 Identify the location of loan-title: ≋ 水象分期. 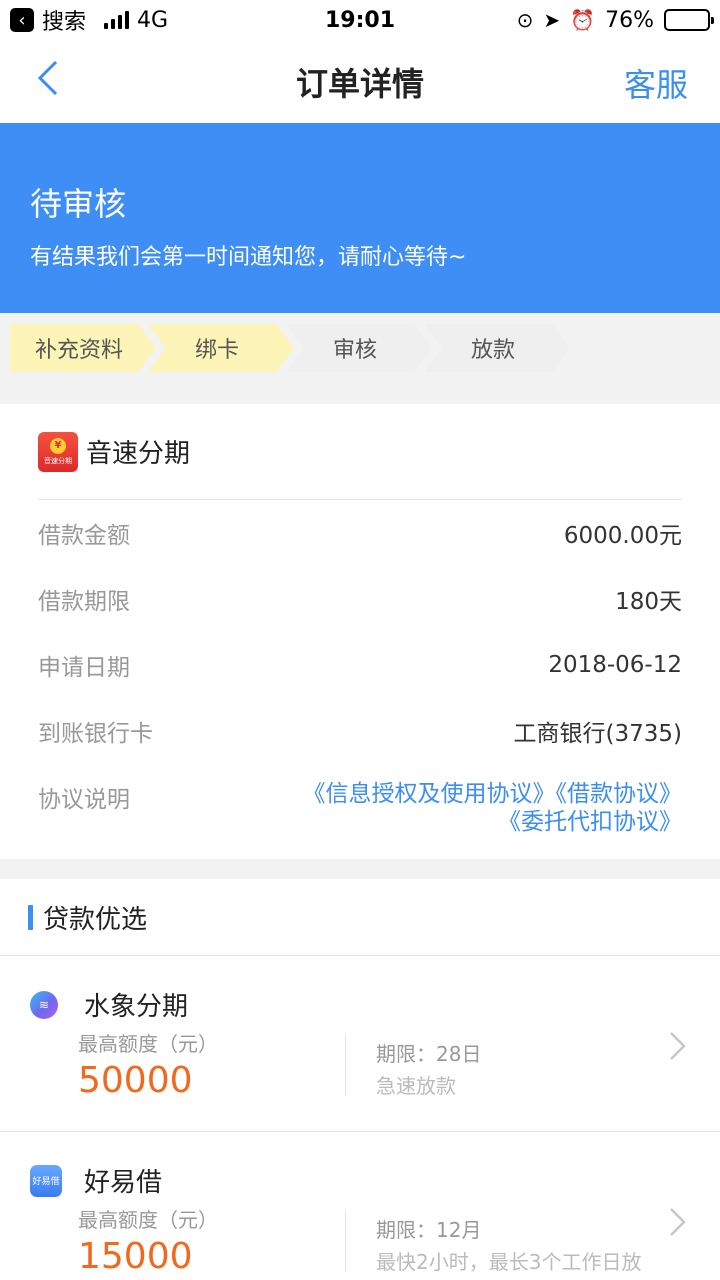
(109, 1004).